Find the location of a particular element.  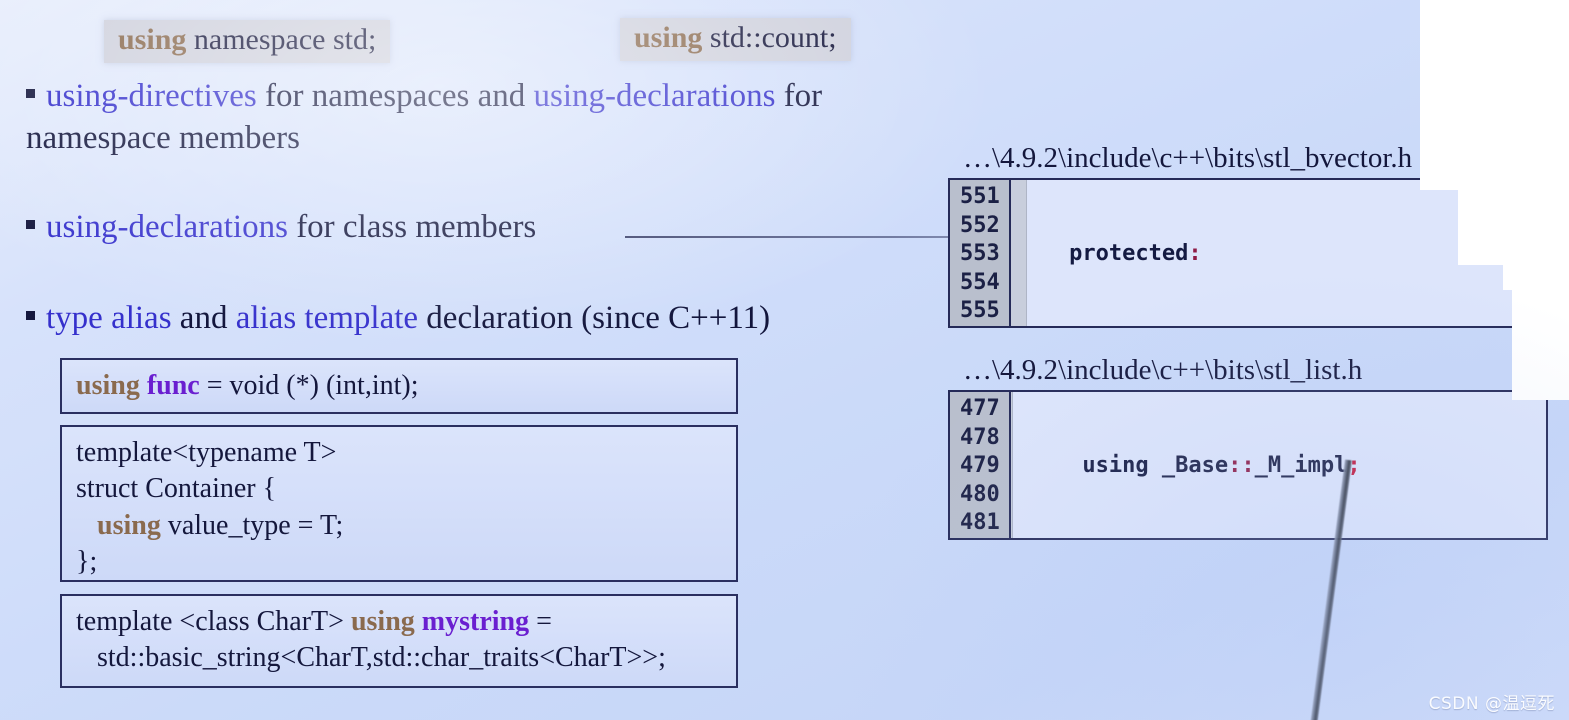

chip-text: std::count; is located at coordinates (769, 37).